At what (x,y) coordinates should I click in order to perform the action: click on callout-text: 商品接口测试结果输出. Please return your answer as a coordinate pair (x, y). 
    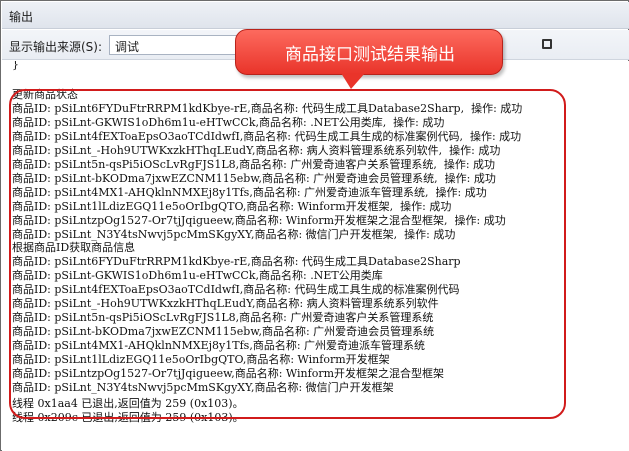
    Looking at the image, I should click on (370, 55).